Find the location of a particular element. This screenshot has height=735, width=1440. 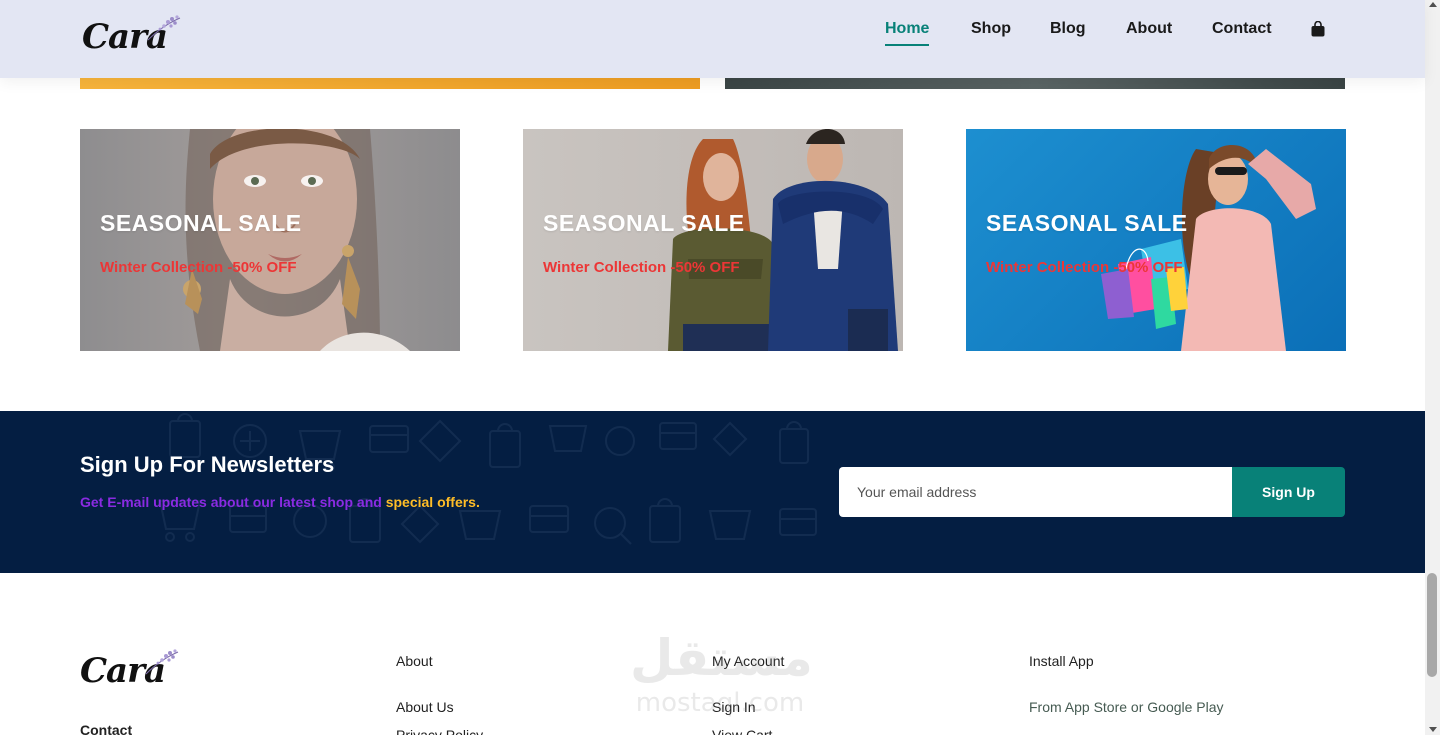

nav-home-label: Home is located at coordinates (907, 28).